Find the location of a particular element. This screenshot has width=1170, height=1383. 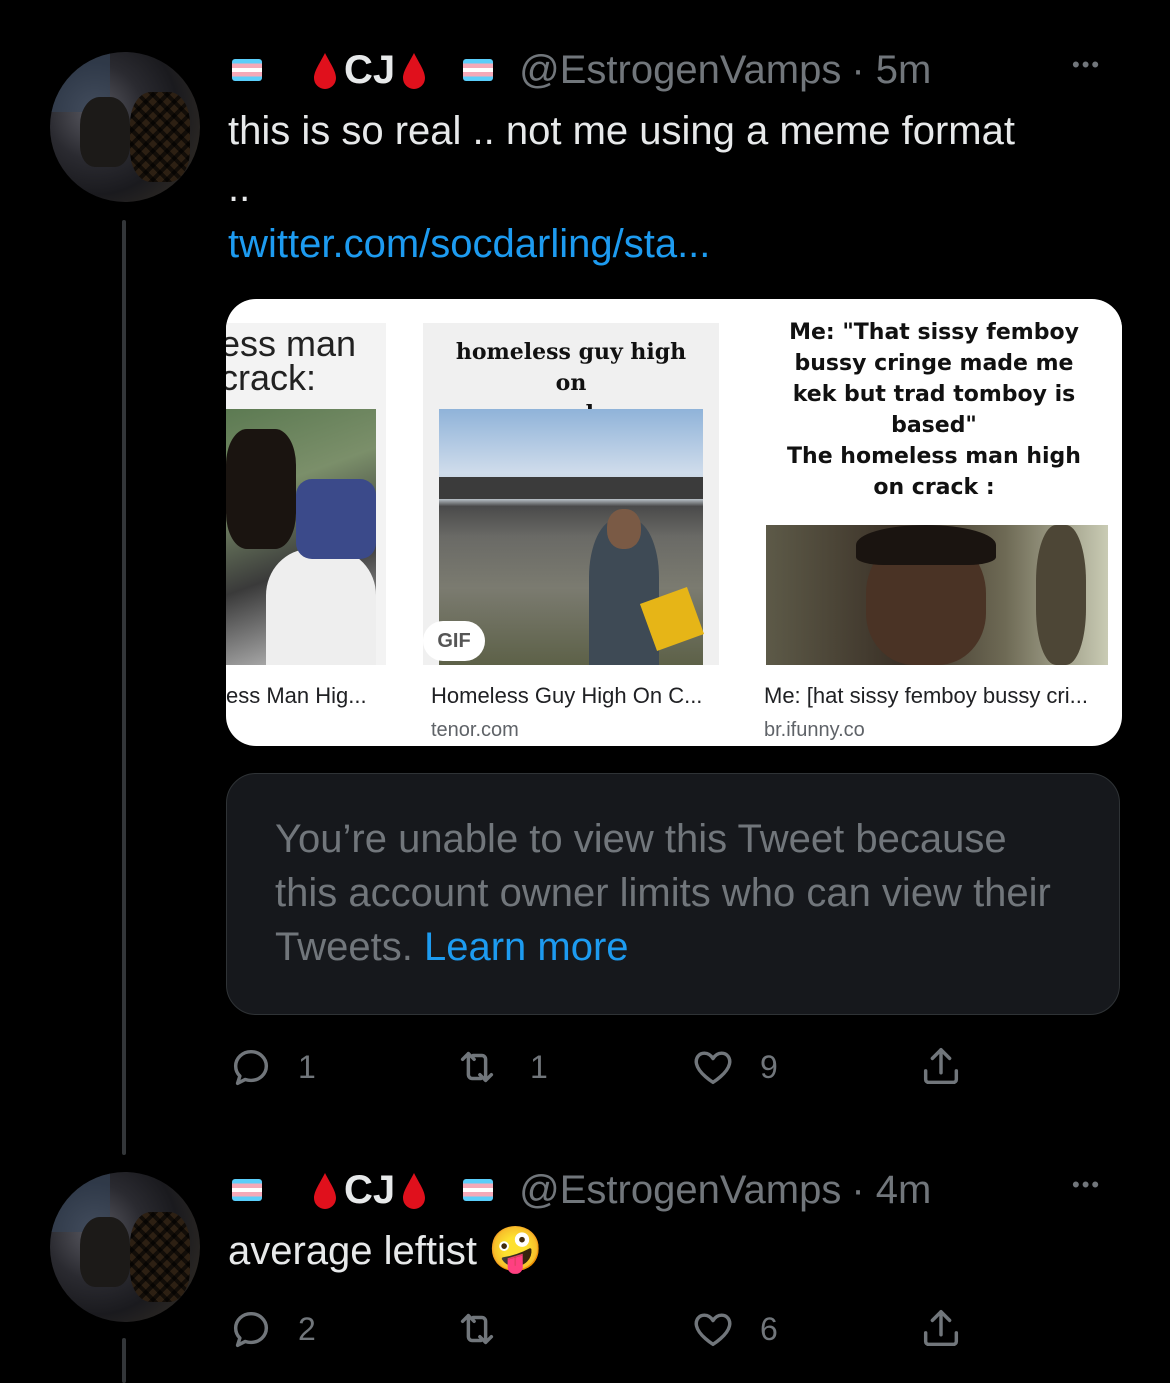

tweet-text-continued: .. is located at coordinates (239, 188).